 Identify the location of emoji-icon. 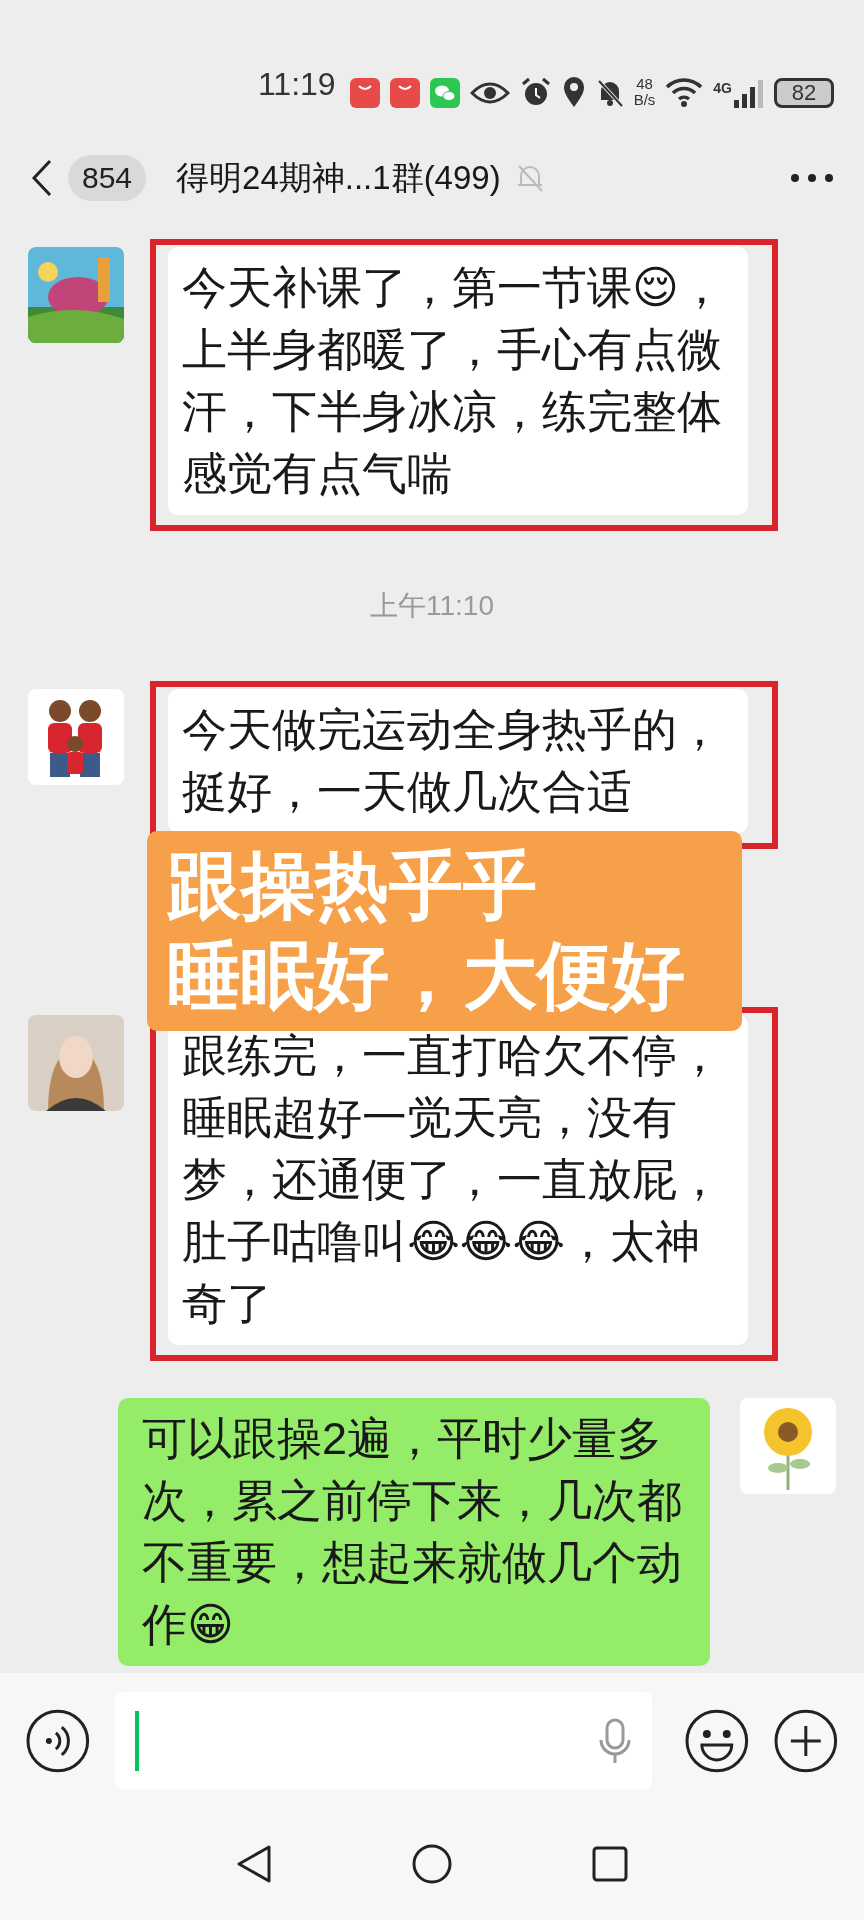
(716, 1740).